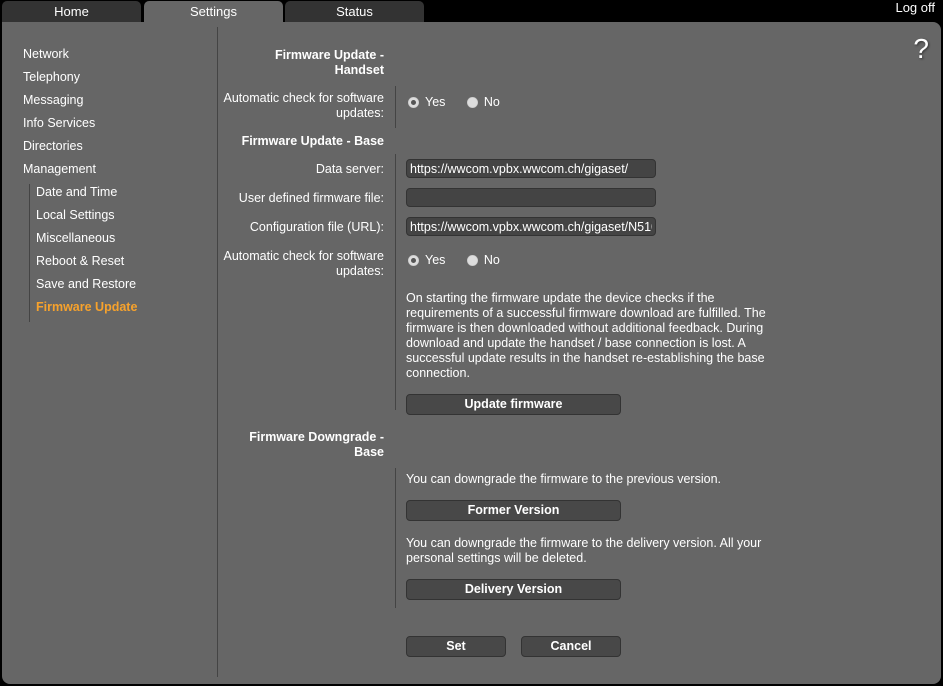 The width and height of the screenshot is (943, 686). Describe the element at coordinates (513, 510) in the screenshot. I see `former-version-button: Former Version` at that location.